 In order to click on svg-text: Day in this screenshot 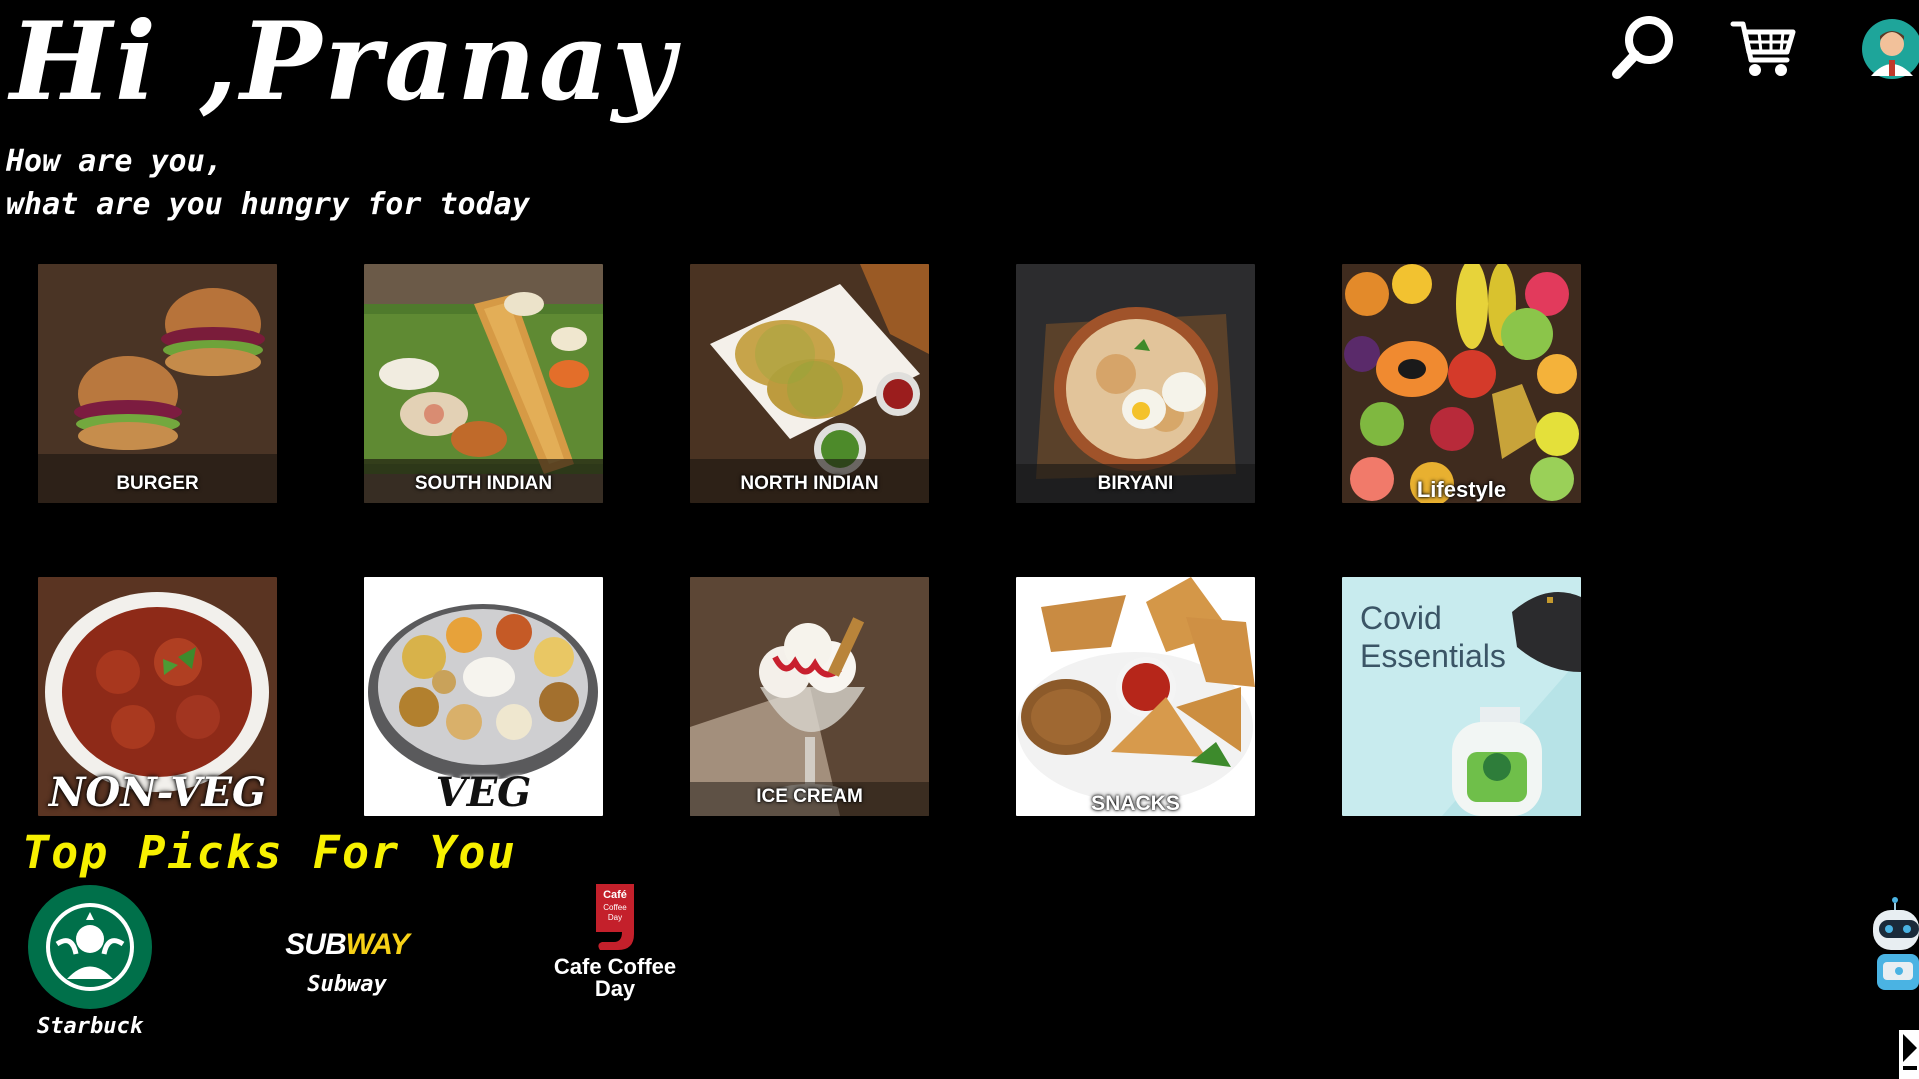, I will do `click(615, 917)`.